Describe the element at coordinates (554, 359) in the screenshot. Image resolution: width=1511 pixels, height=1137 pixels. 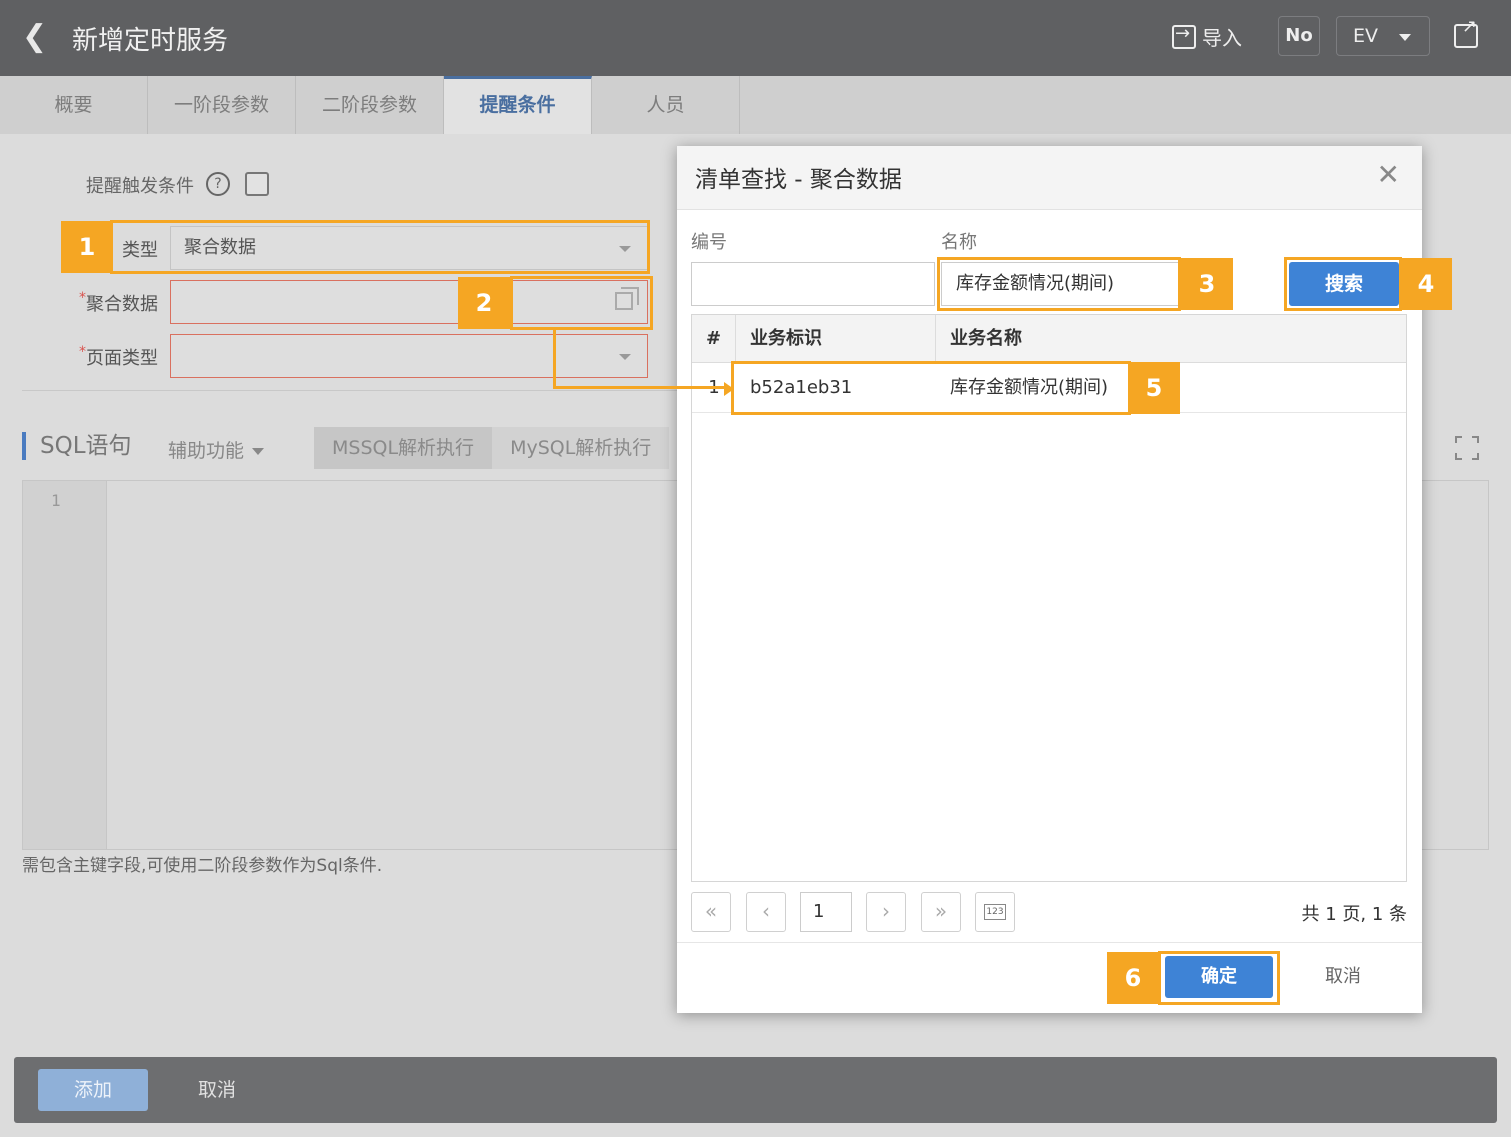
I see `annotation-connector-vertical` at that location.